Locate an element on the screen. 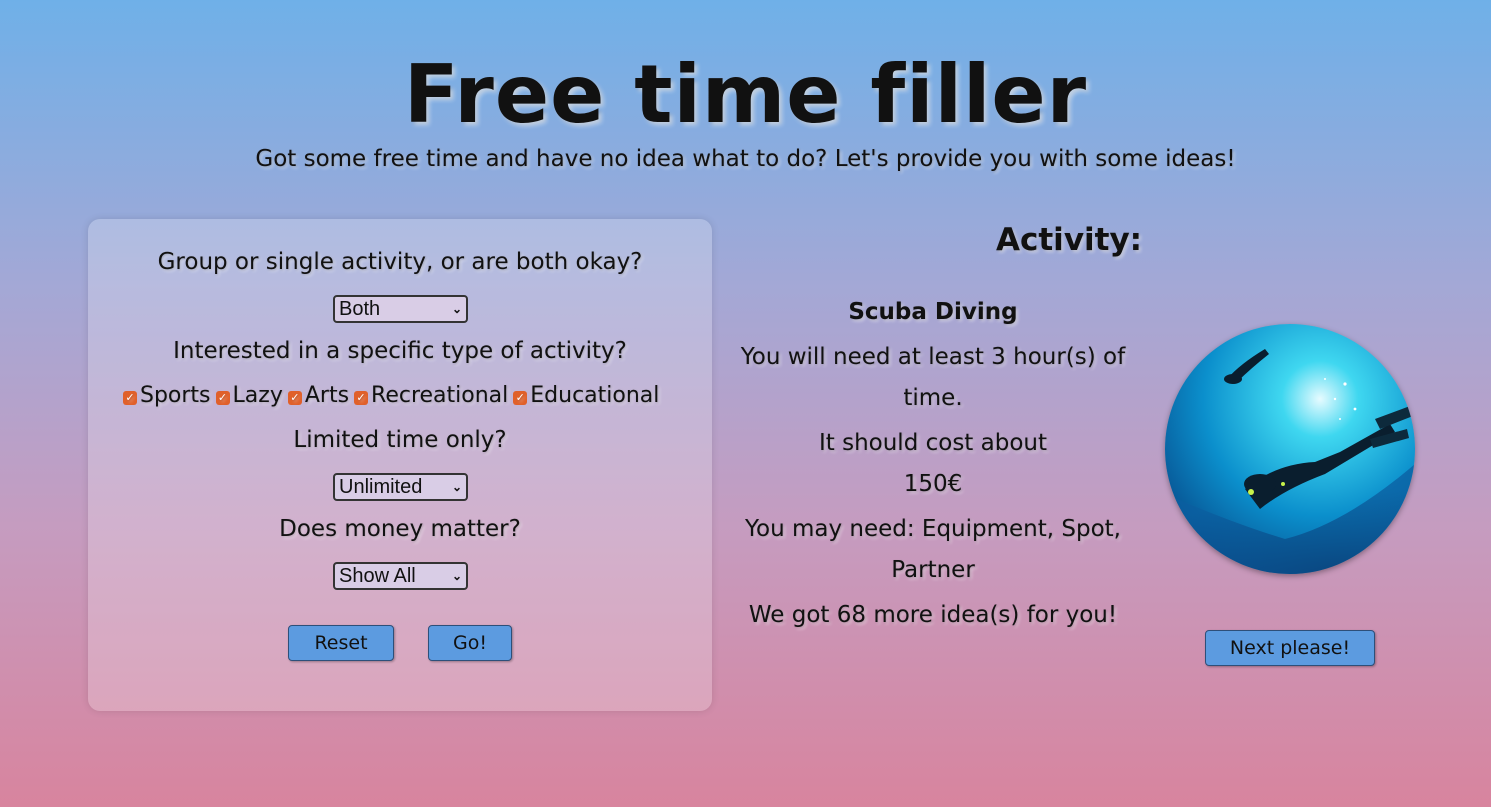 This screenshot has width=1491, height=807. checkbox-arts: ✓ is located at coordinates (294, 397).